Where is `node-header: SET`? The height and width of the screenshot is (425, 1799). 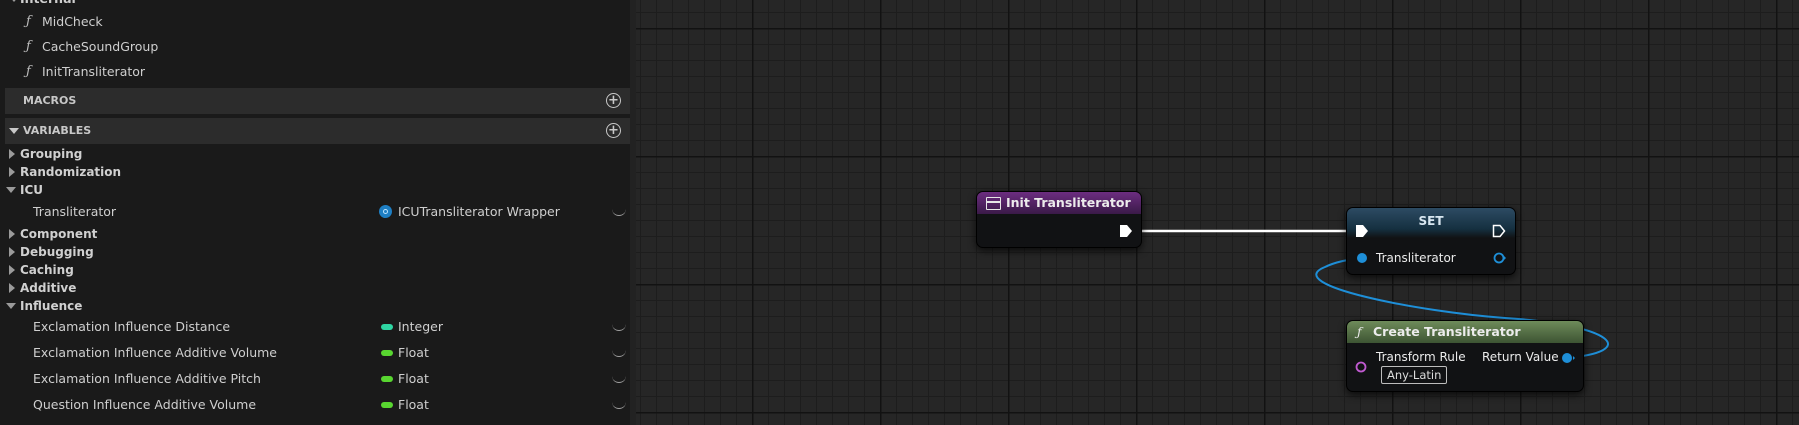 node-header: SET is located at coordinates (1431, 223).